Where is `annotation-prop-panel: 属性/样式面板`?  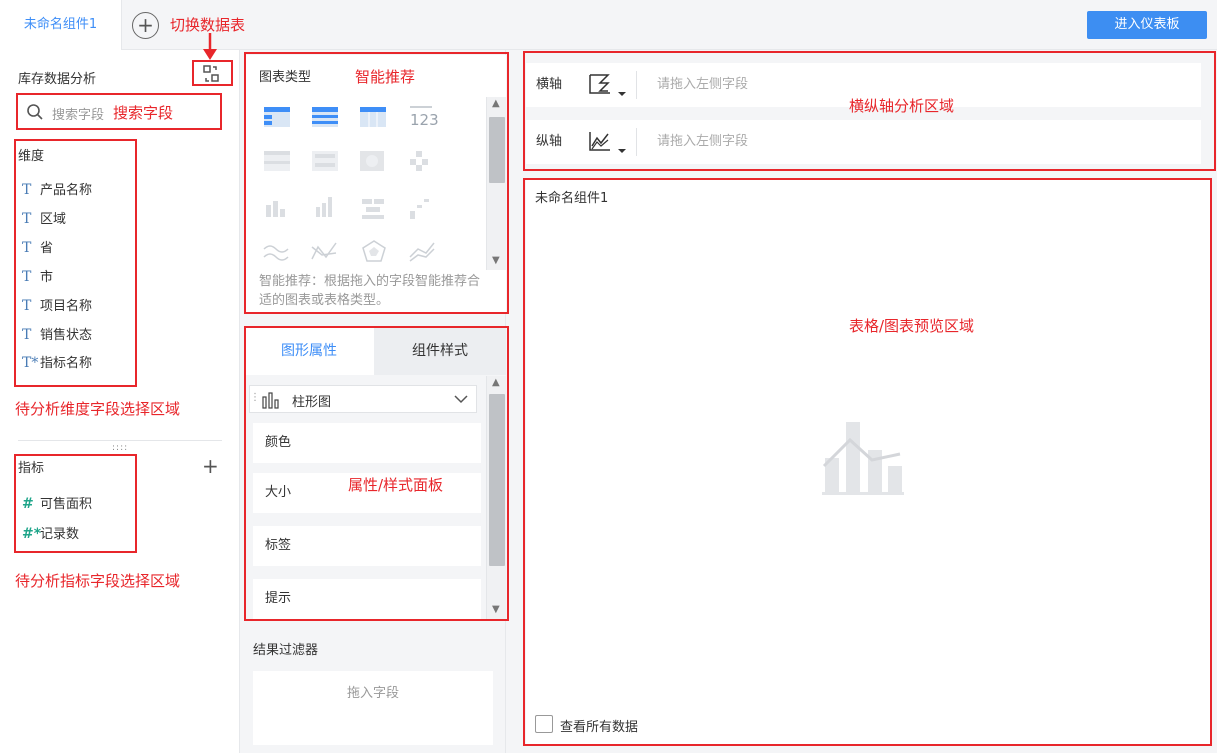 annotation-prop-panel: 属性/样式面板 is located at coordinates (396, 485).